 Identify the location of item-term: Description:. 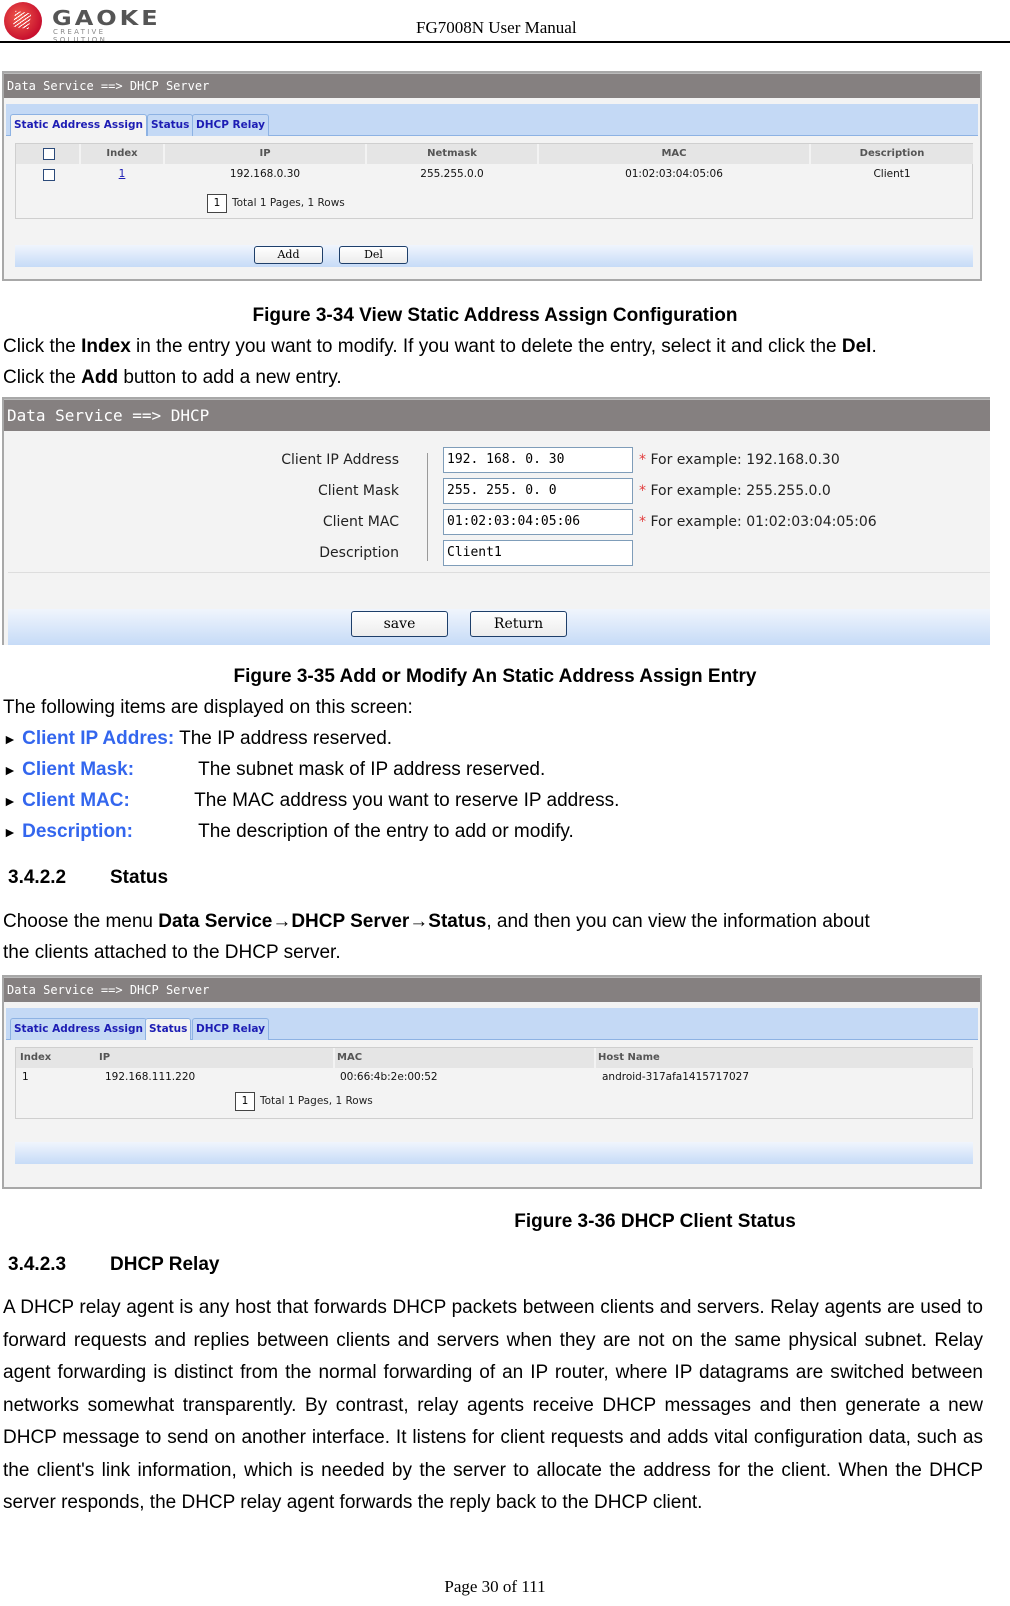
(77, 831).